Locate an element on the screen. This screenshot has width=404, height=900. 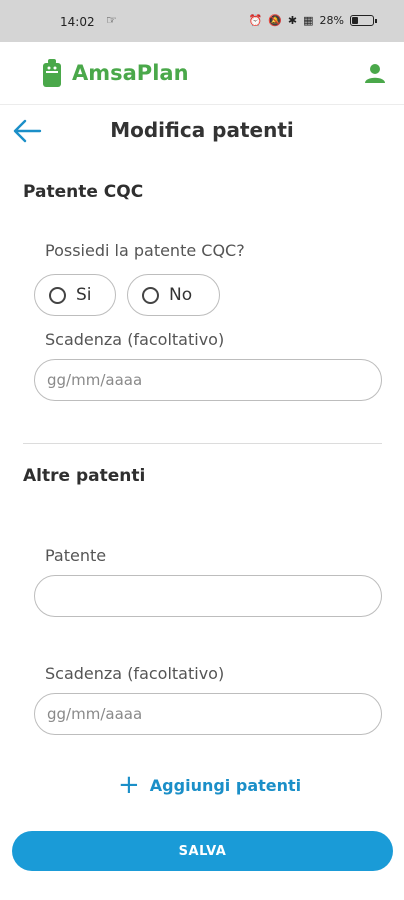
plus-icon: + is located at coordinates (129, 785).